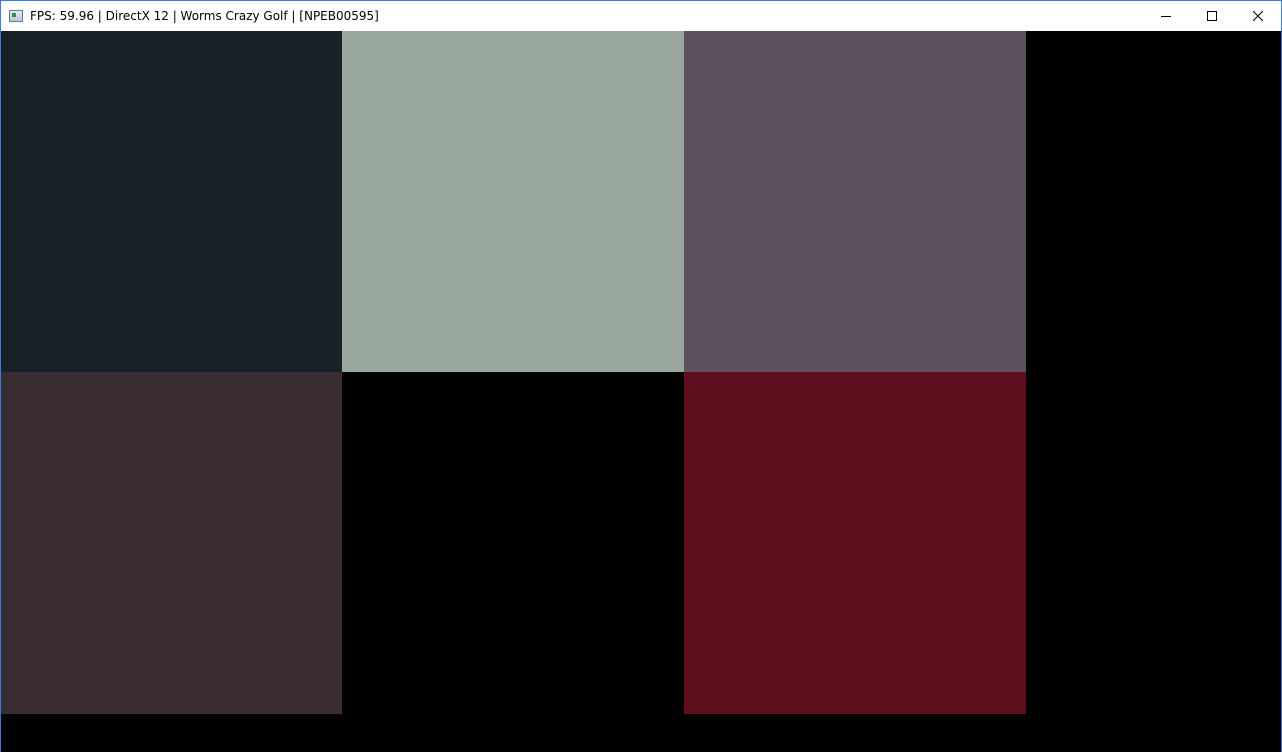  What do you see at coordinates (855, 201) in the screenshot?
I see `color-tile-top-right` at bounding box center [855, 201].